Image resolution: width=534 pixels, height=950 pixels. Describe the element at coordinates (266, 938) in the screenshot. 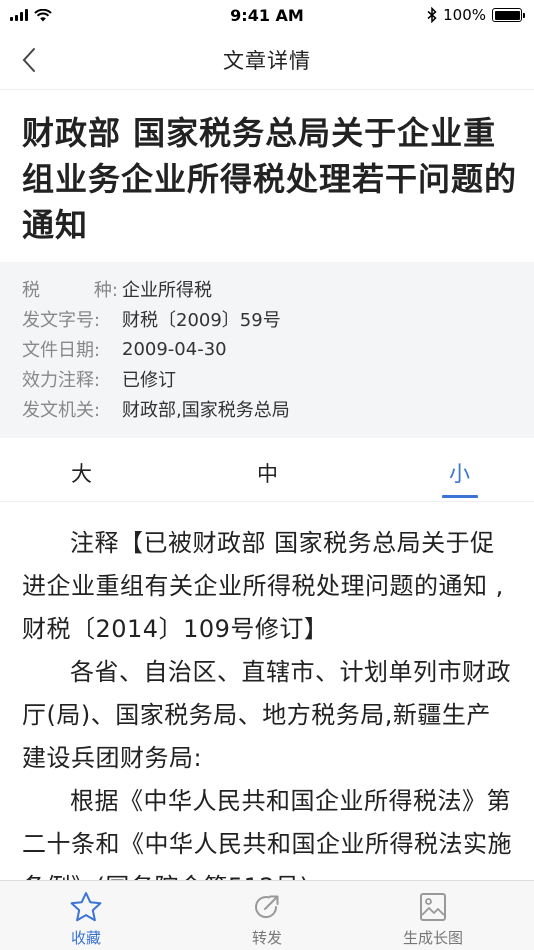

I see `forward-label: 转发` at that location.